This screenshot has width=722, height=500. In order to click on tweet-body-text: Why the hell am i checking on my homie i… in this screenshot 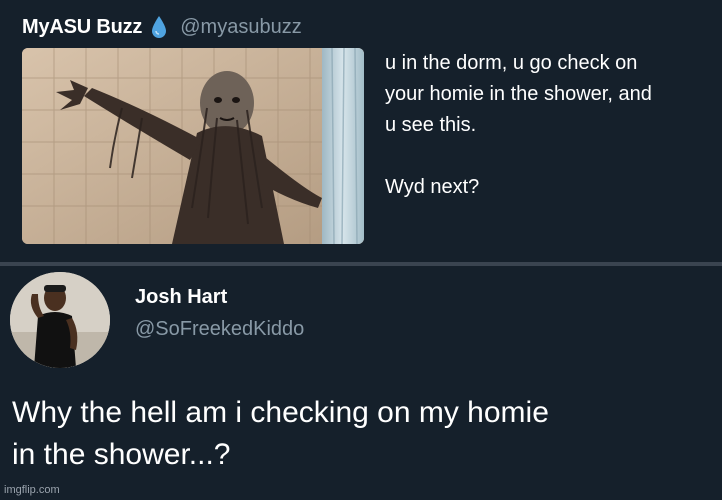, I will do `click(280, 433)`.